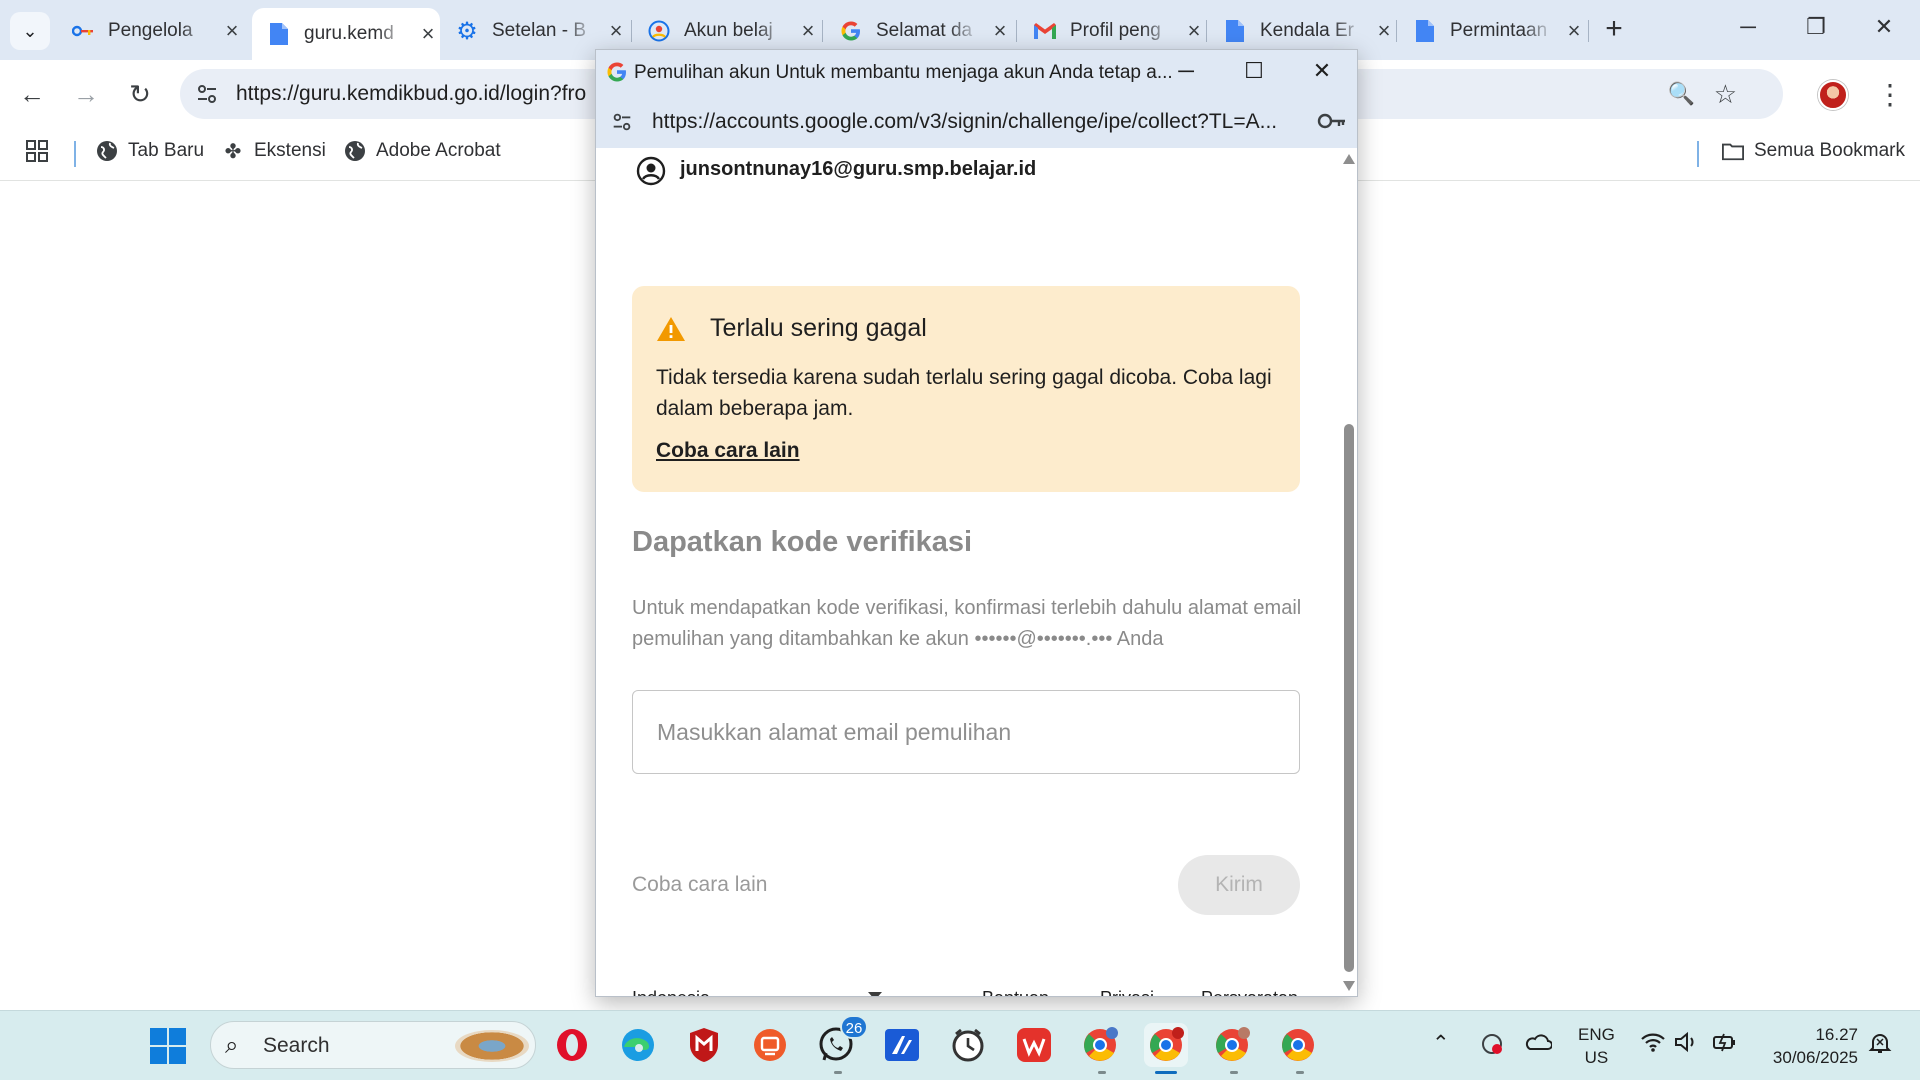  What do you see at coordinates (699, 885) in the screenshot?
I see `try-another-way-button: Coba cara lain` at bounding box center [699, 885].